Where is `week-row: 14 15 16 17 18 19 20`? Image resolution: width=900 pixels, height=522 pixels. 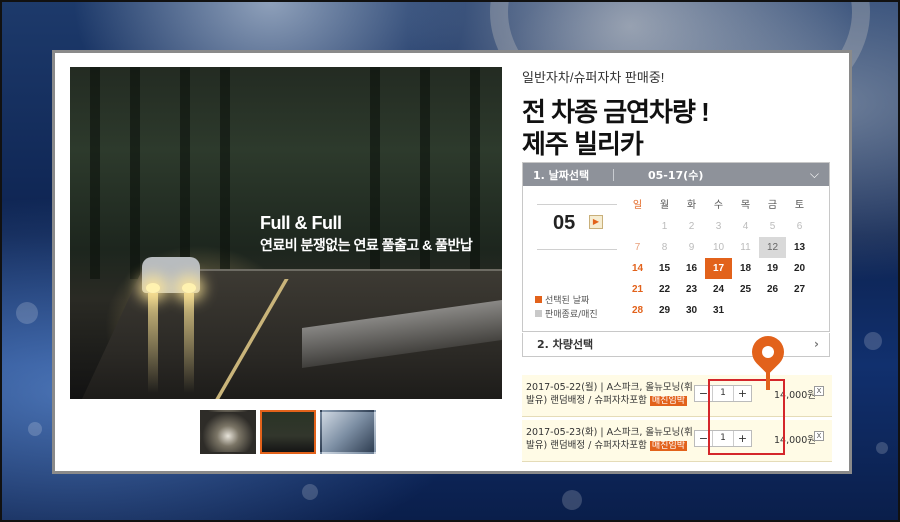 week-row: 14 15 16 17 18 19 20 is located at coordinates (718, 268).